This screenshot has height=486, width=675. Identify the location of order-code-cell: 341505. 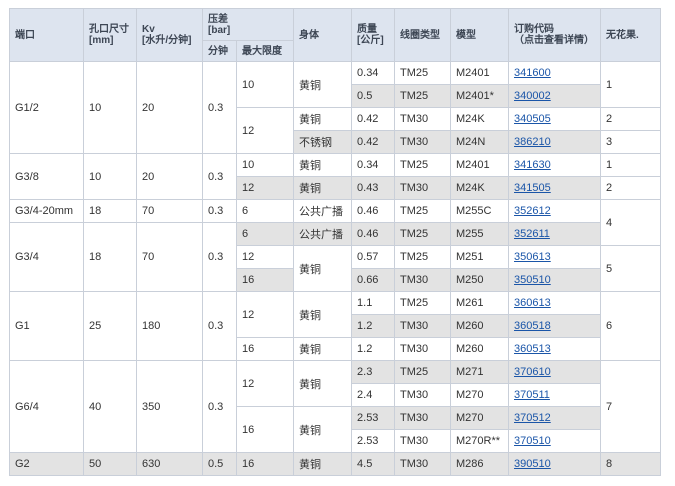
(555, 188).